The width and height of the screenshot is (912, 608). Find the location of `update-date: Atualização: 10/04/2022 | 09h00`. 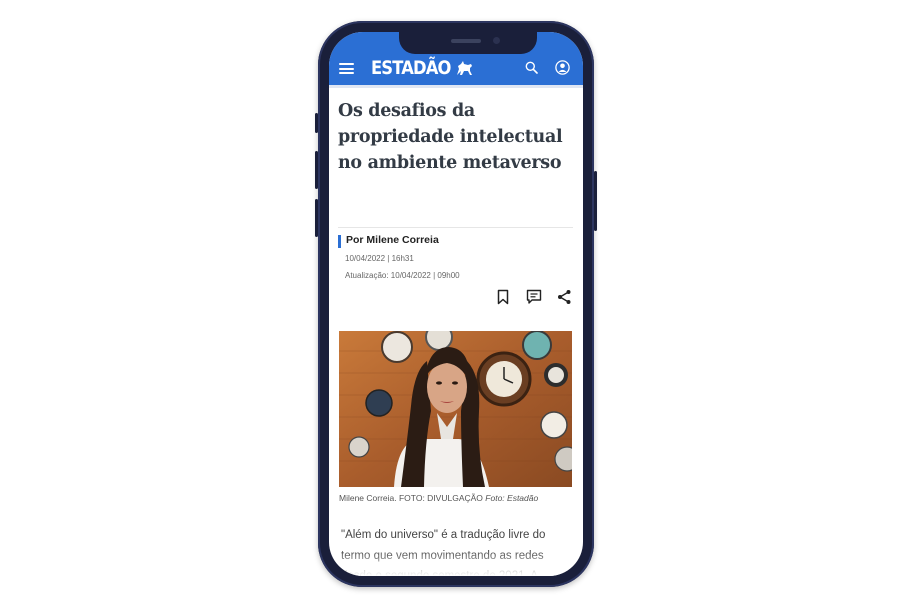

update-date: Atualização: 10/04/2022 | 09h00 is located at coordinates (402, 275).